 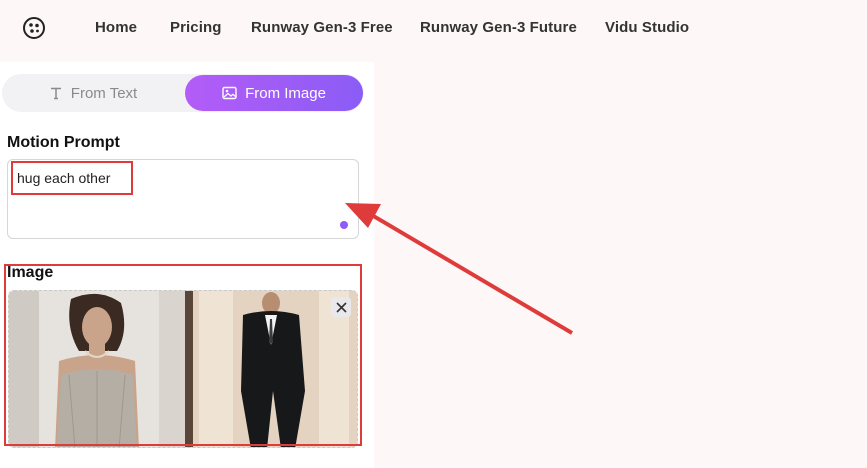 I want to click on tab-from-image: From Image, so click(x=274, y=93).